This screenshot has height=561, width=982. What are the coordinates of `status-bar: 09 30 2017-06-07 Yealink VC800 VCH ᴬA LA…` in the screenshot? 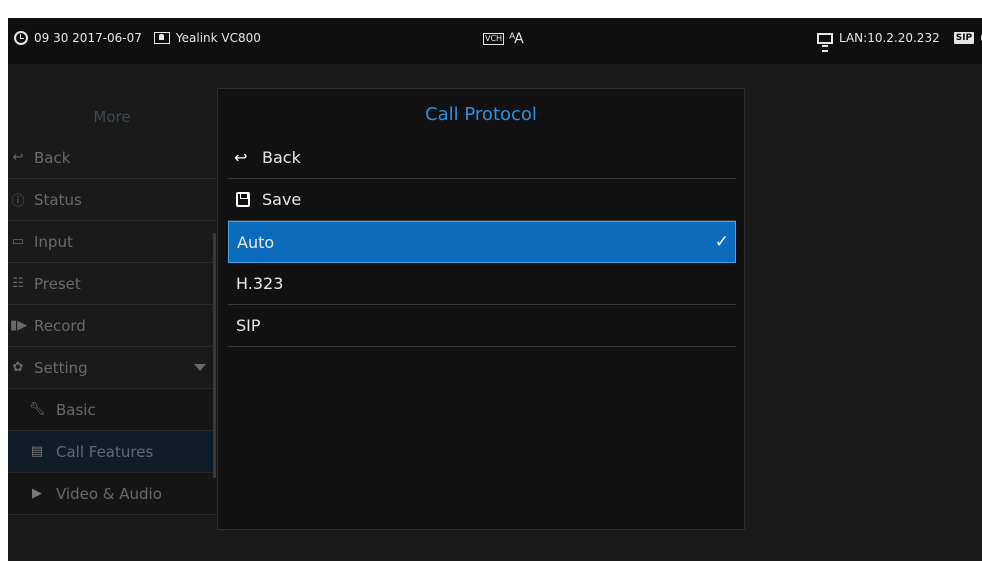 It's located at (495, 41).